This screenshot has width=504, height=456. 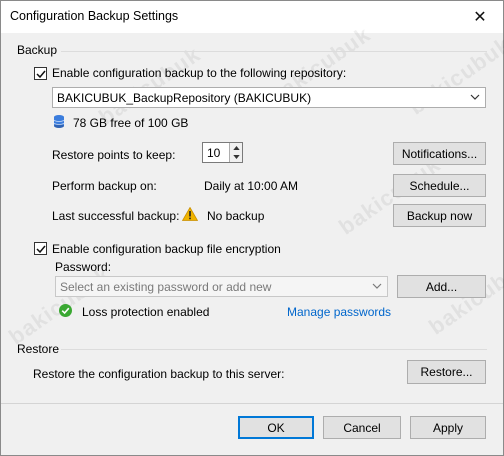 I want to click on close-icon: ✕, so click(x=480, y=17).